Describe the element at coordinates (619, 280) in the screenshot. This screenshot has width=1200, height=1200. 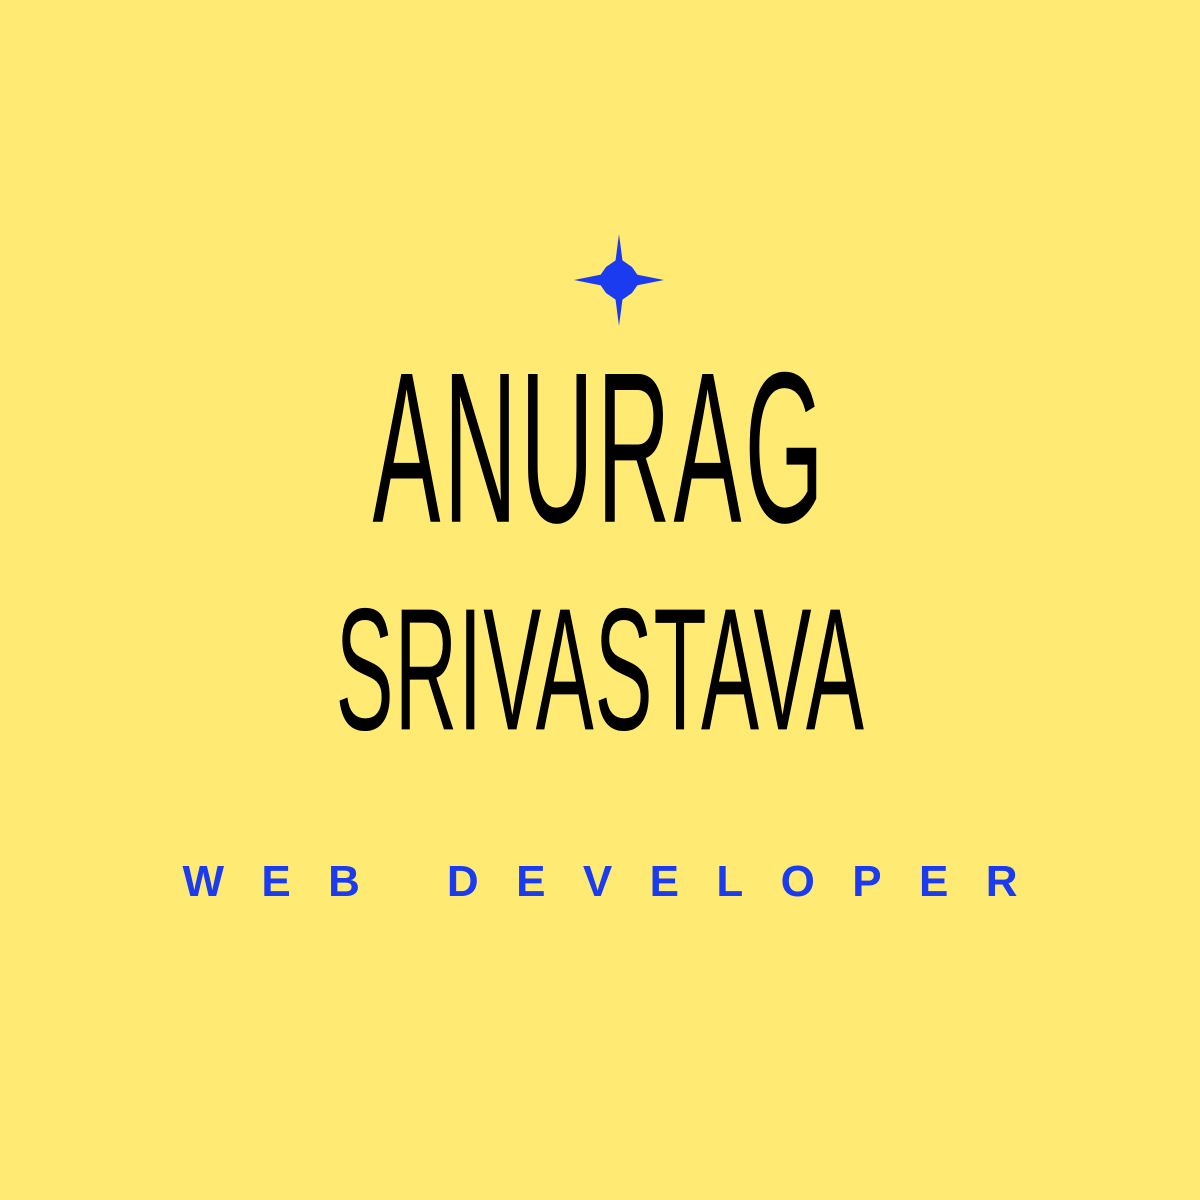
I see `four-point-star-icon` at that location.